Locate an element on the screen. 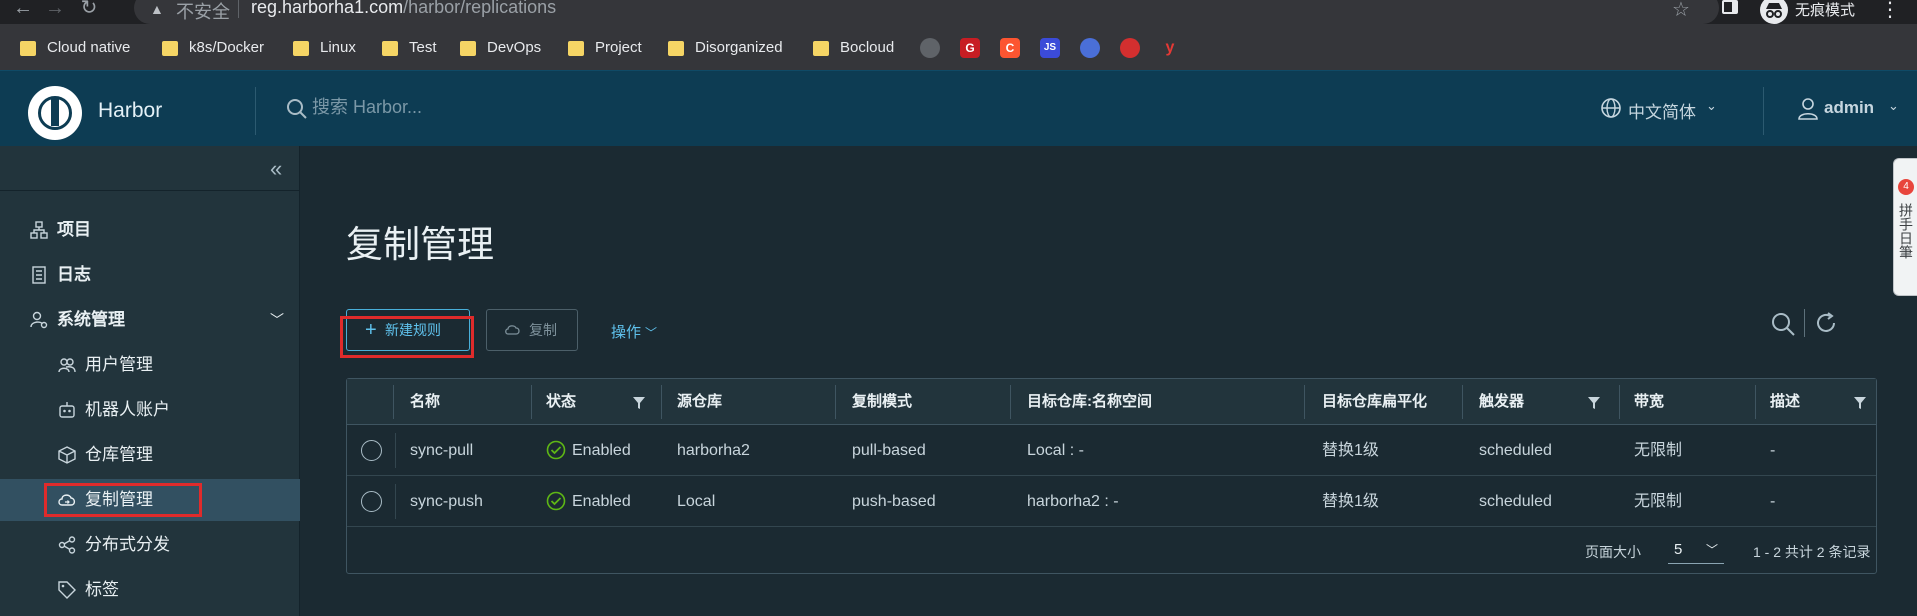  sidebar-item-system-admin: 系统管理 ﹀ is located at coordinates (150, 320).